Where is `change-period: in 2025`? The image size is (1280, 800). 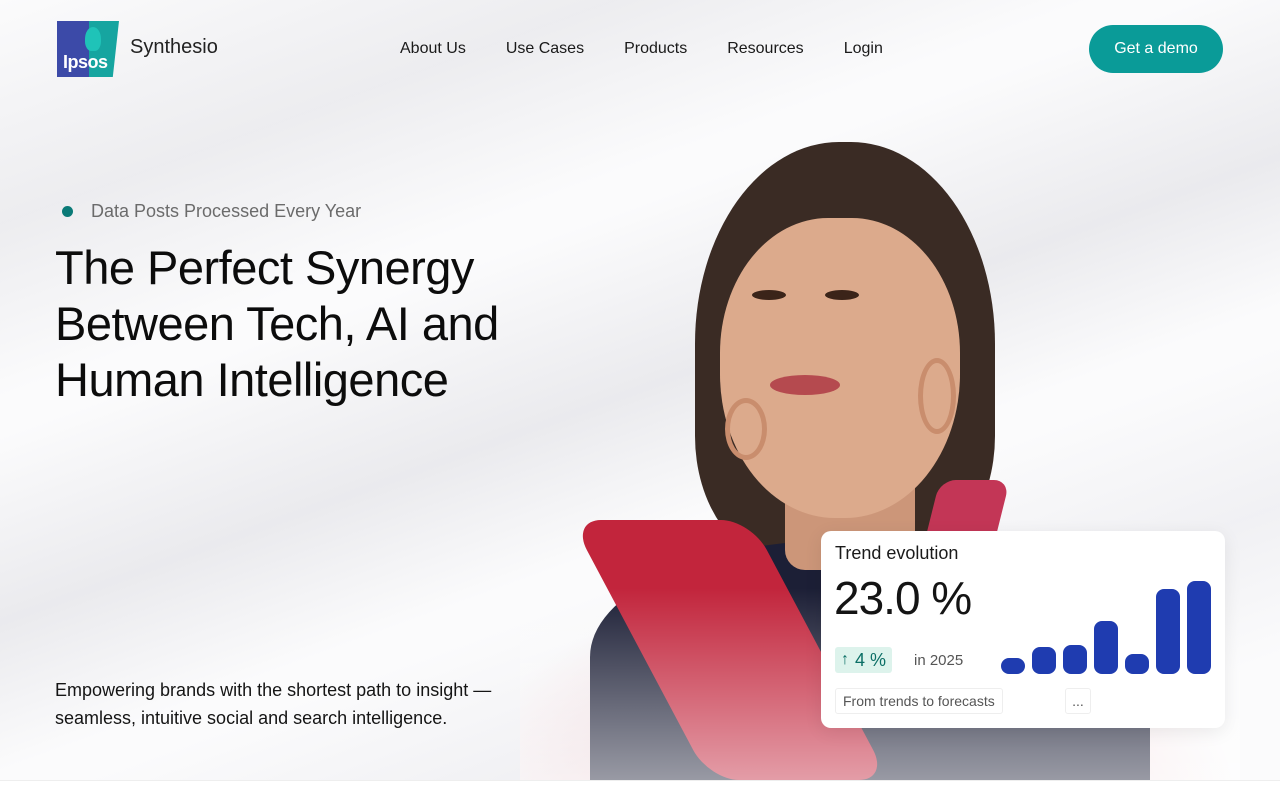
change-period: in 2025 is located at coordinates (939, 660).